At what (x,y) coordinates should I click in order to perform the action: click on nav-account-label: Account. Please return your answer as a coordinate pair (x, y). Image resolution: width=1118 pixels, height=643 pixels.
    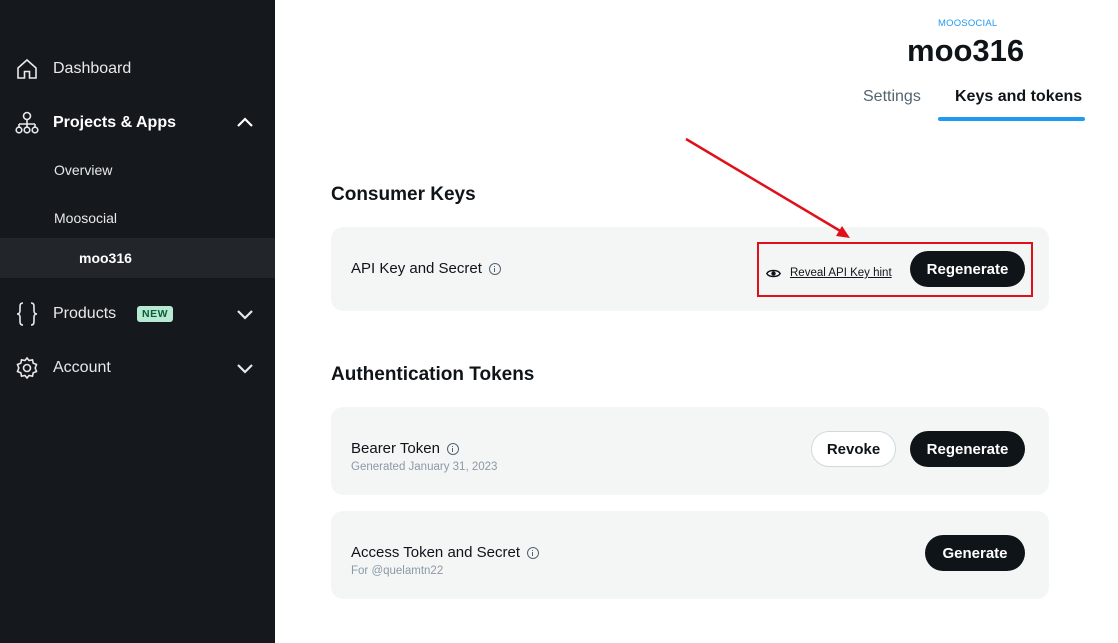
    Looking at the image, I should click on (82, 367).